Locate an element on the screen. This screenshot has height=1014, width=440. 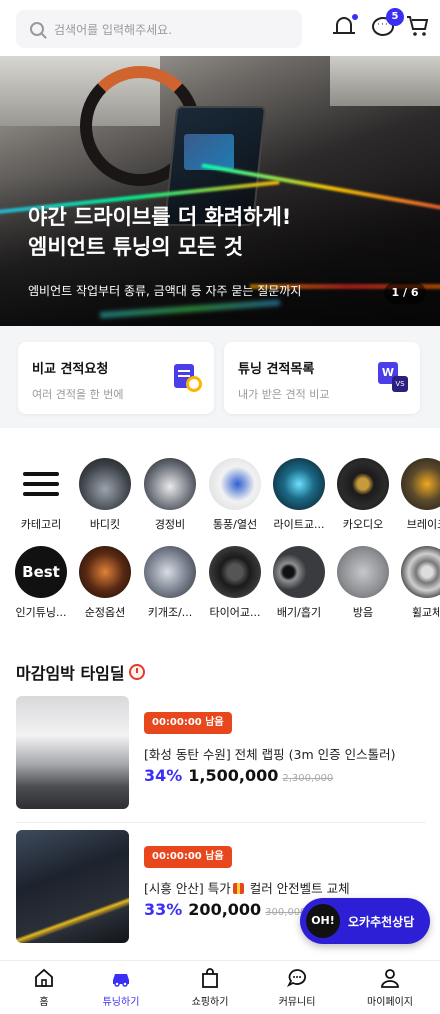
deal-price: 1,500,000 is located at coordinates (233, 775).